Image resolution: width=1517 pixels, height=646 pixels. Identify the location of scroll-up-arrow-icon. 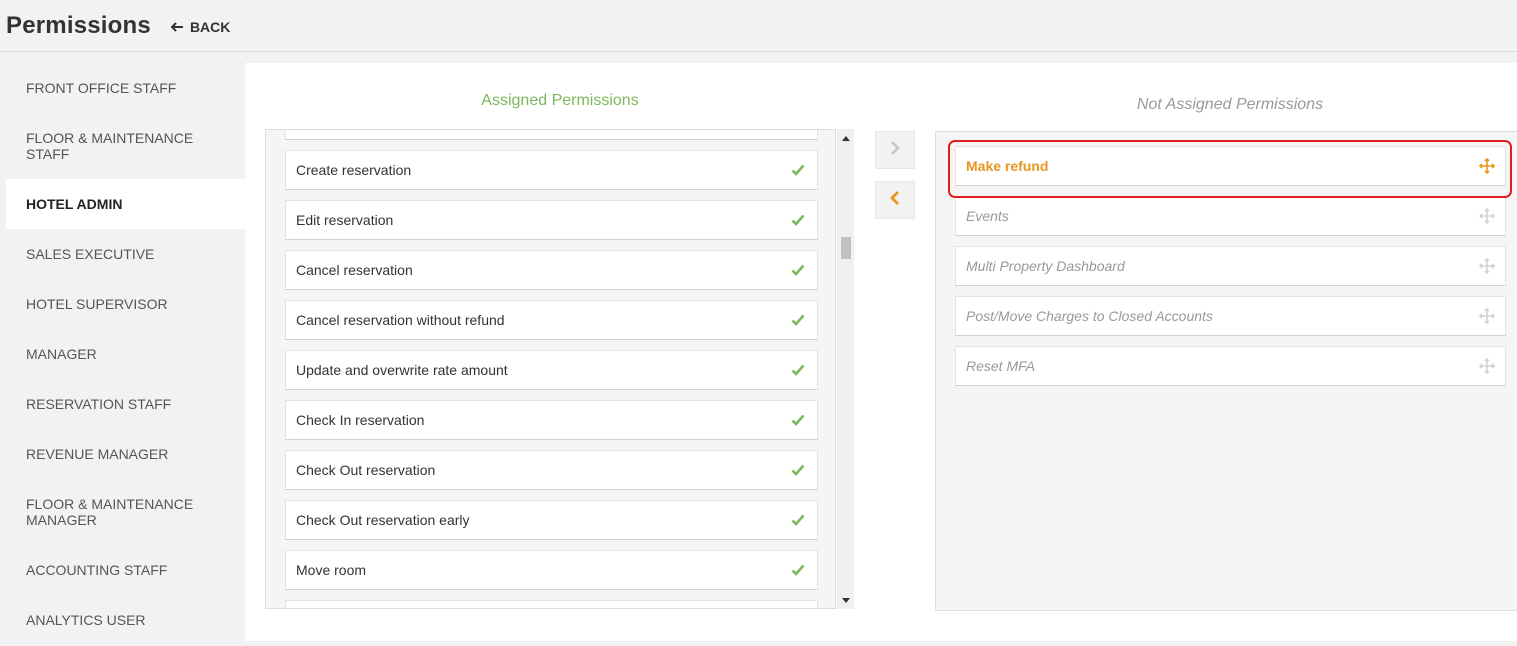
(845, 138).